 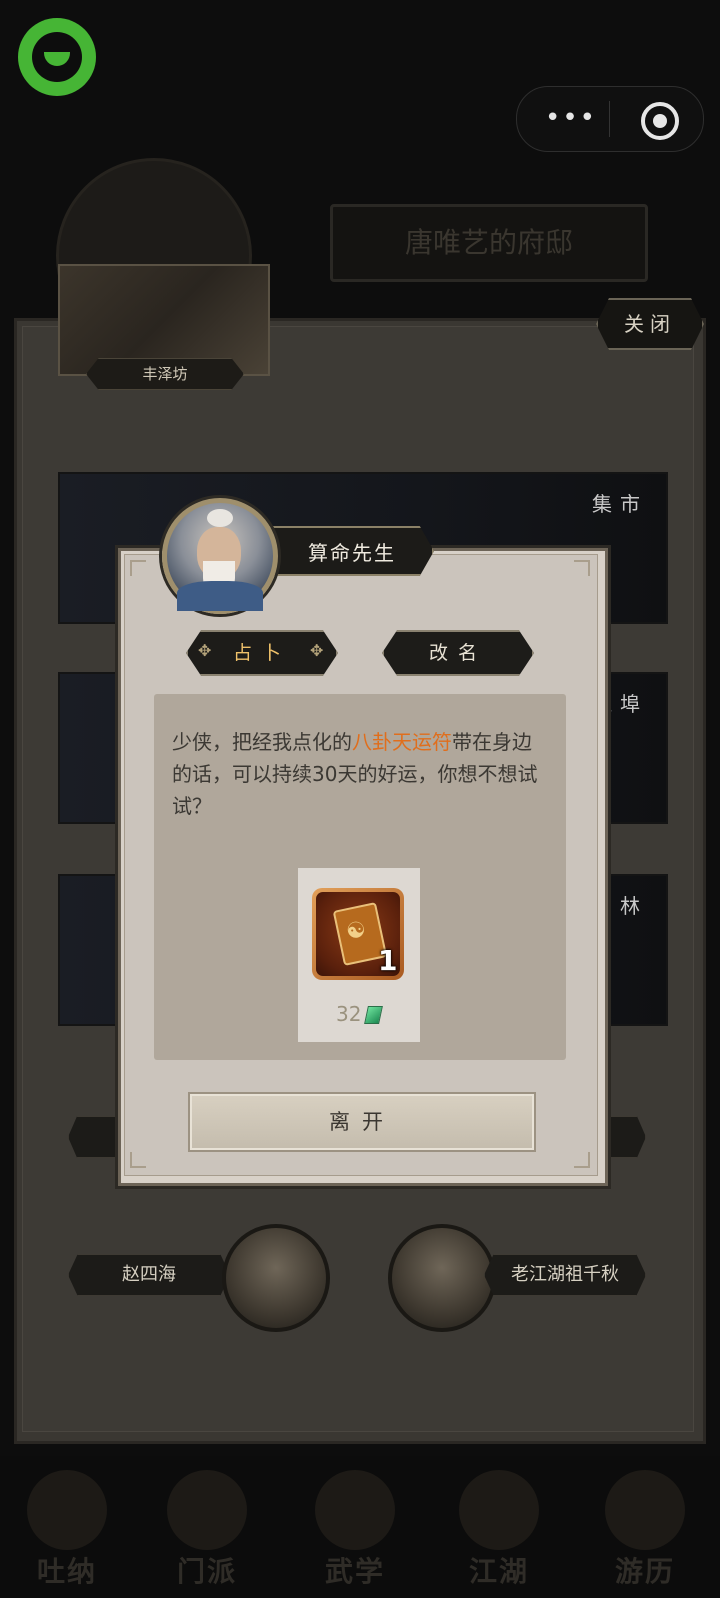 I want to click on breathing-icon, so click(x=67, y=1510).